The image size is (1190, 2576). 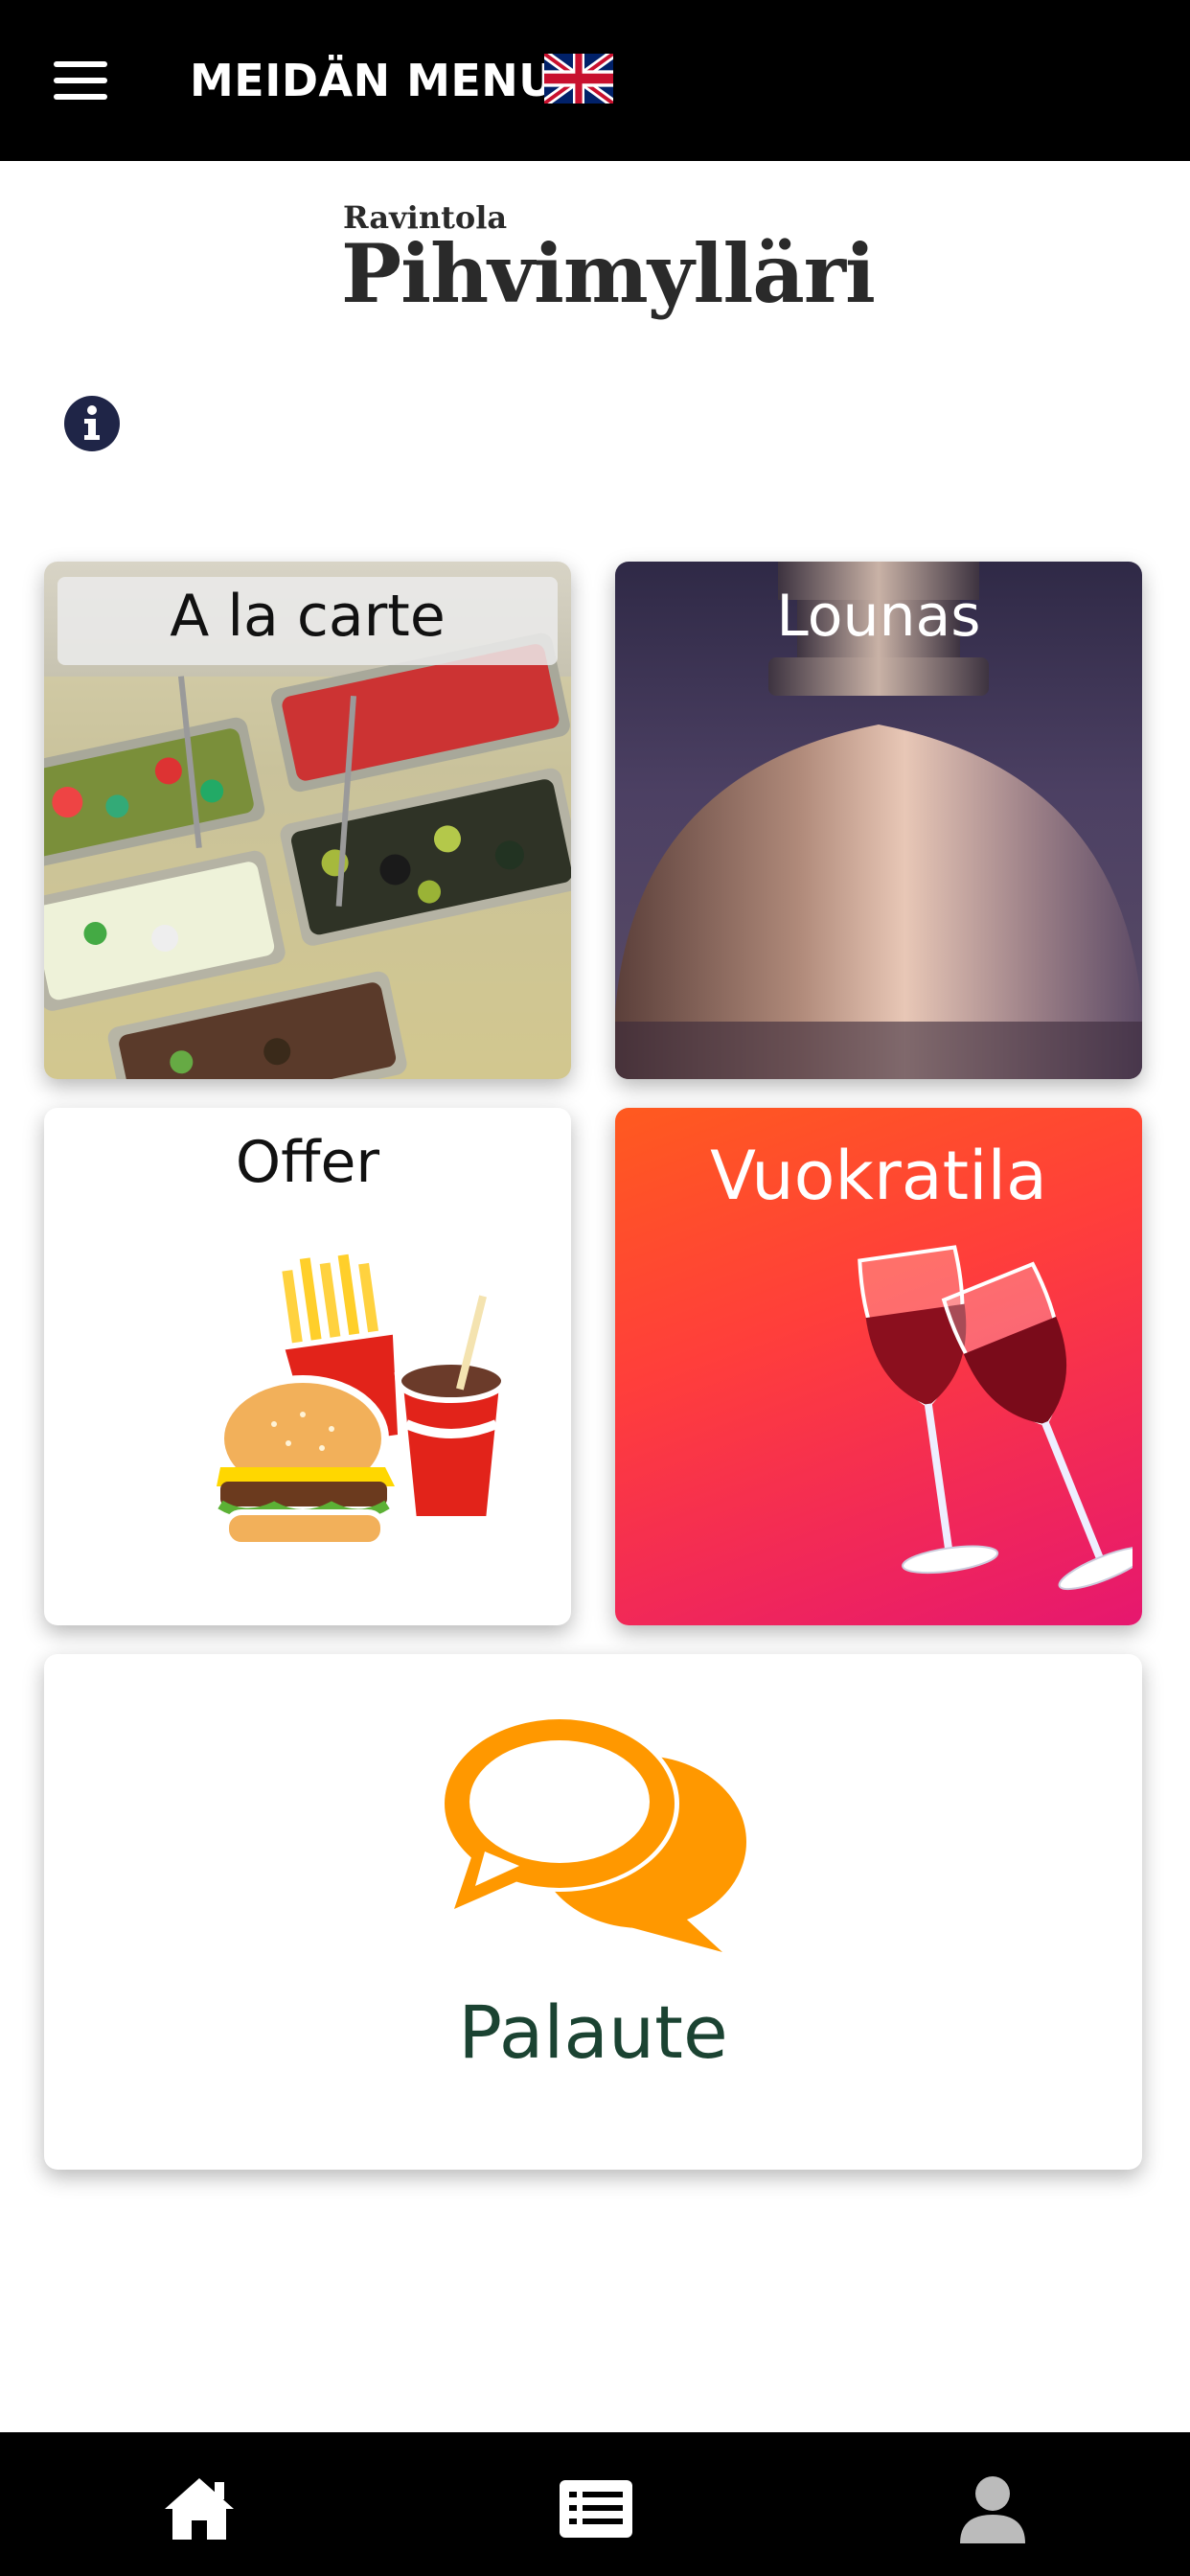 I want to click on tile-offer: Offer, so click(x=308, y=1366).